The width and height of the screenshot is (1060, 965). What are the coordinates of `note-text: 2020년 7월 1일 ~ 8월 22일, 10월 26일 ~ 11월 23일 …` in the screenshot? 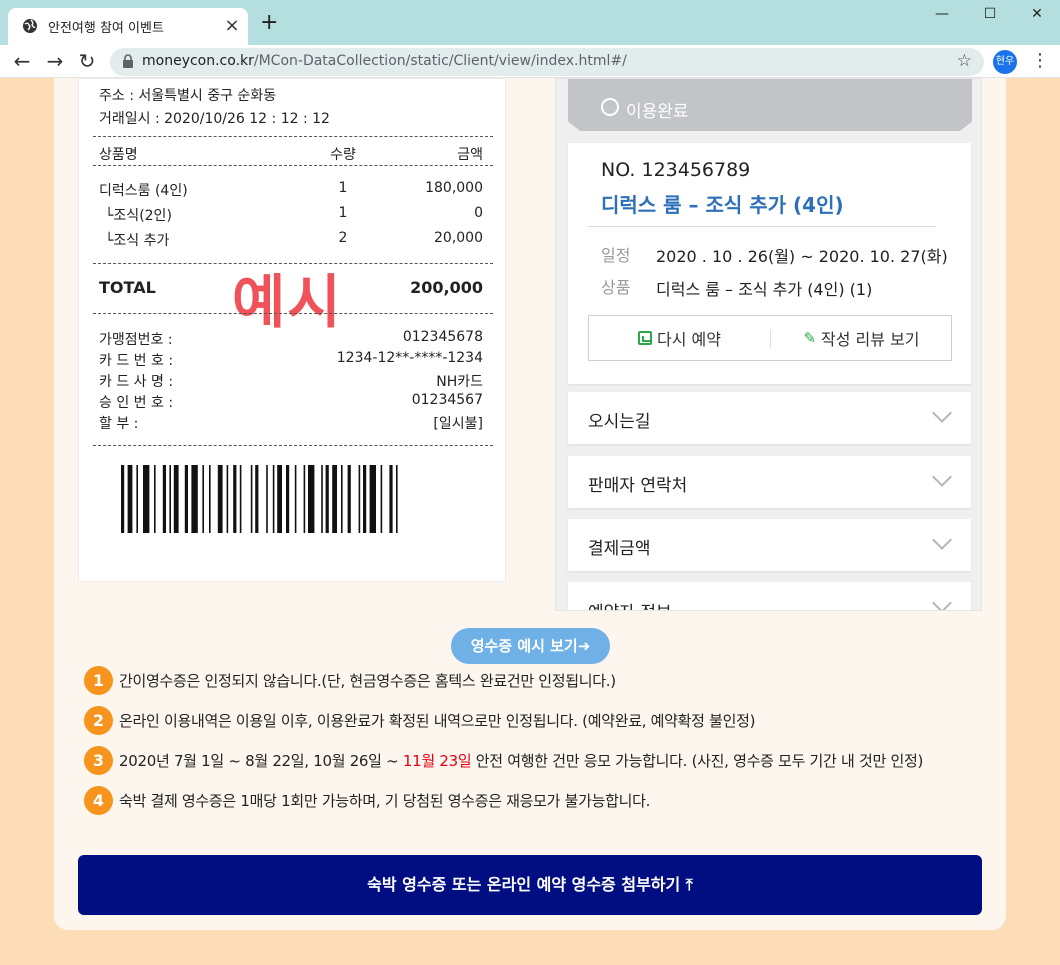 It's located at (521, 760).